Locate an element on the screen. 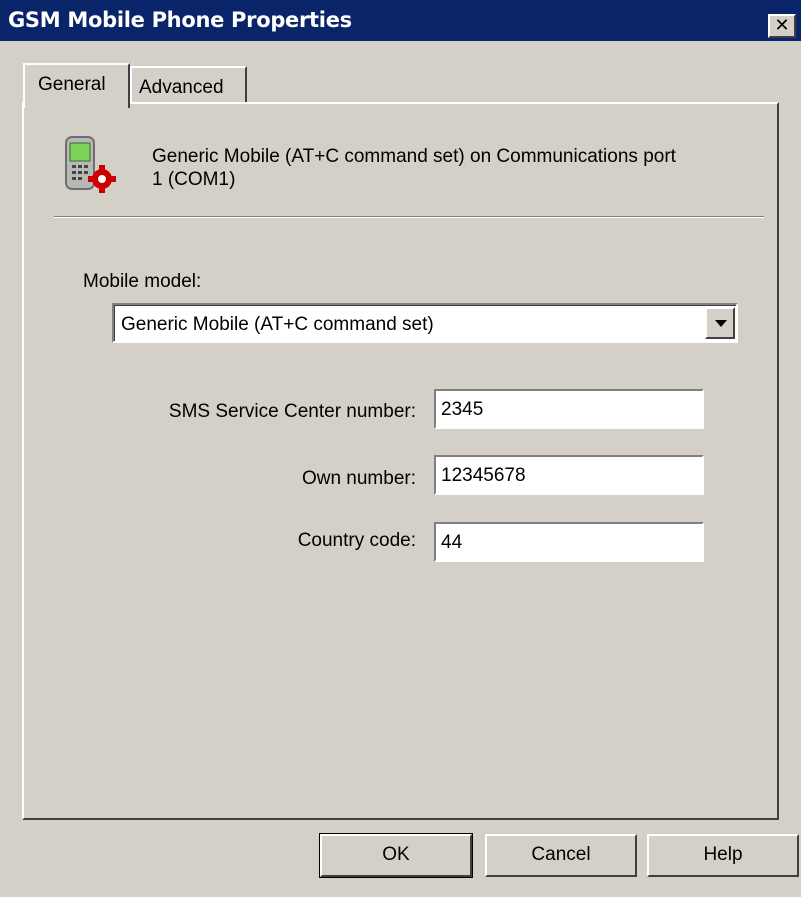  own-number-input is located at coordinates (569, 475).